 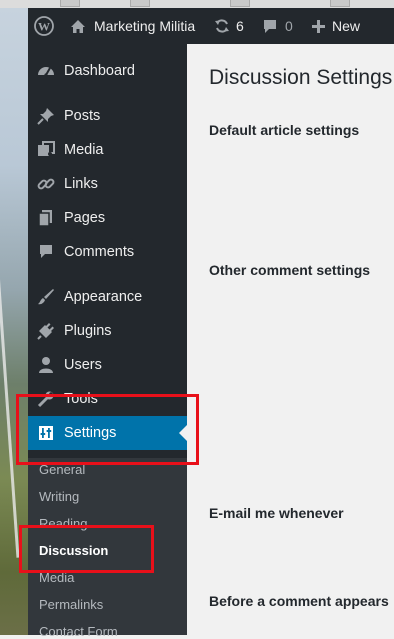 What do you see at coordinates (82, 116) in the screenshot?
I see `menu-label: Posts` at bounding box center [82, 116].